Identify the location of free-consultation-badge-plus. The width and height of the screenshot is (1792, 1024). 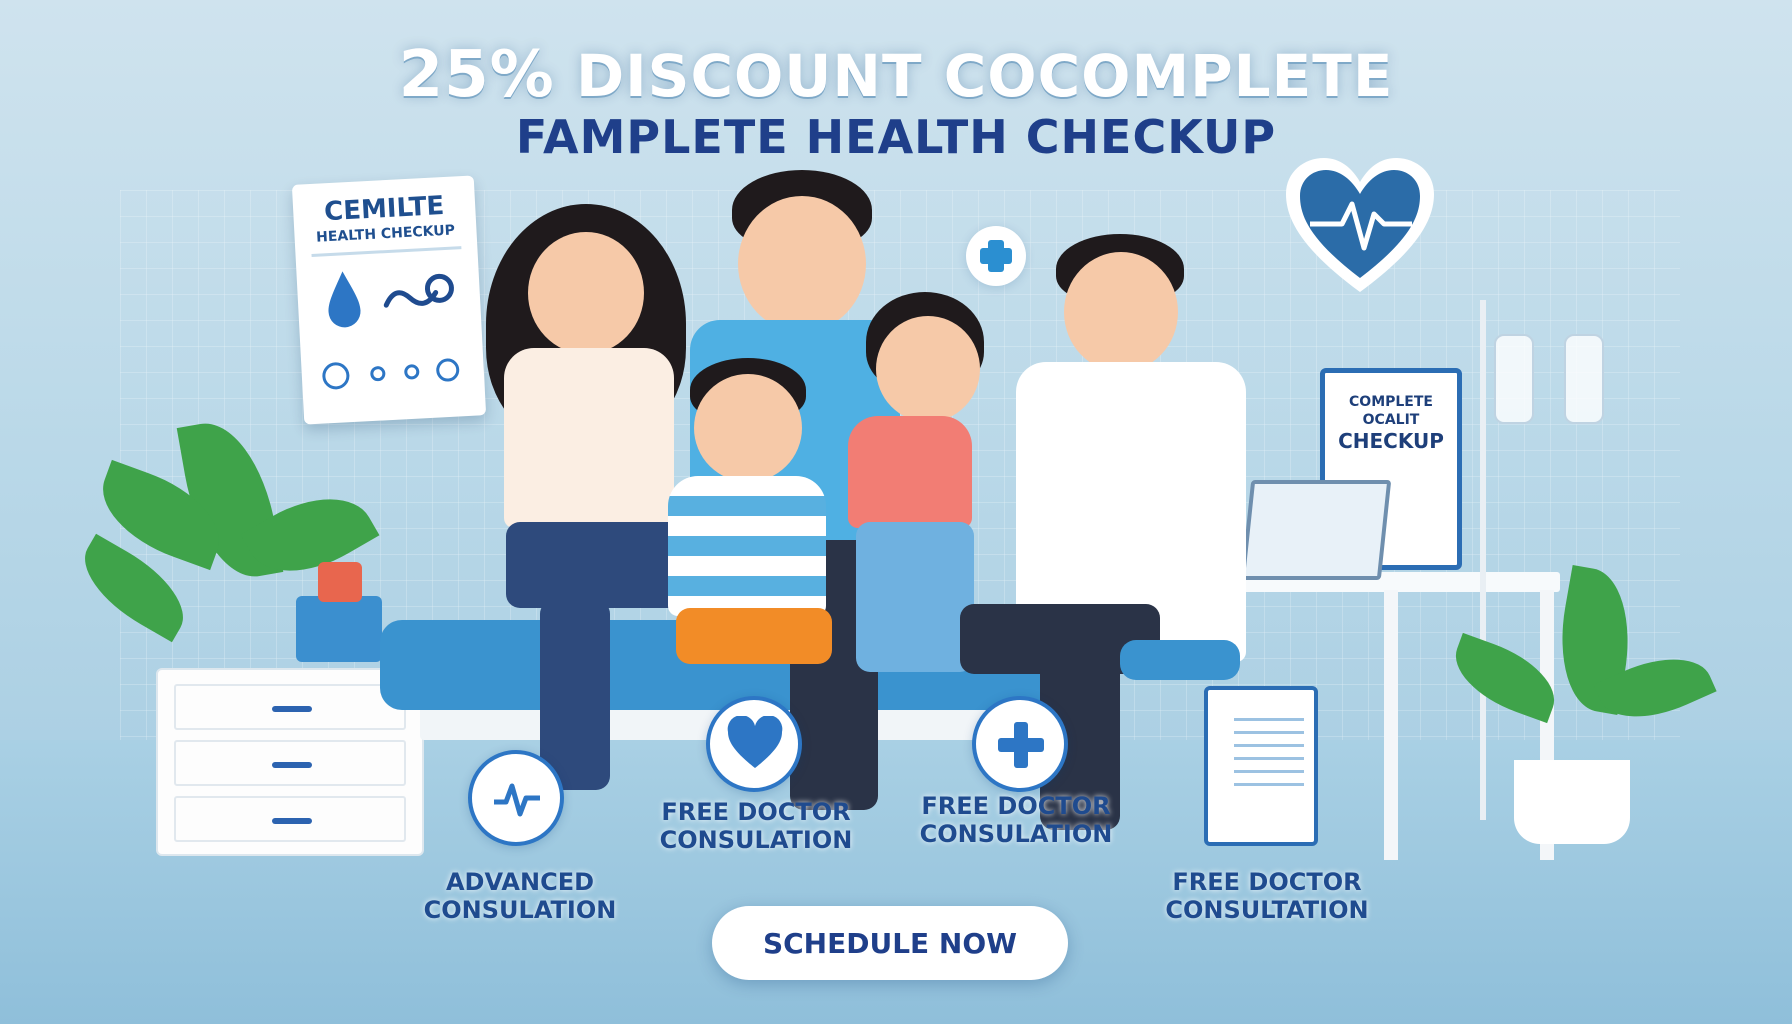
(1020, 744).